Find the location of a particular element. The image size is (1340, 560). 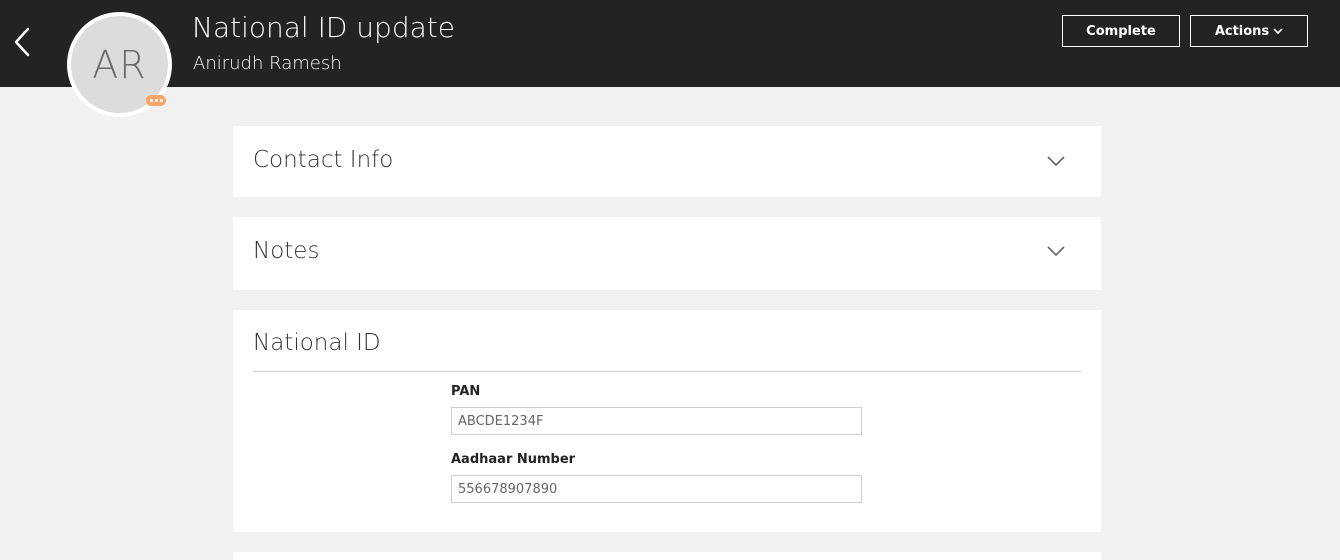

more-icon is located at coordinates (156, 100).